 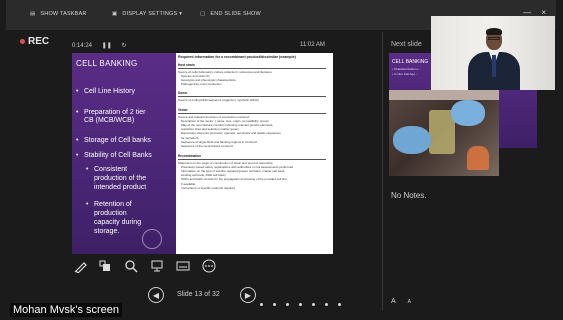 What do you see at coordinates (230, 14) in the screenshot?
I see `end-slide-show-button: ▢ END SLIDE SHOW` at bounding box center [230, 14].